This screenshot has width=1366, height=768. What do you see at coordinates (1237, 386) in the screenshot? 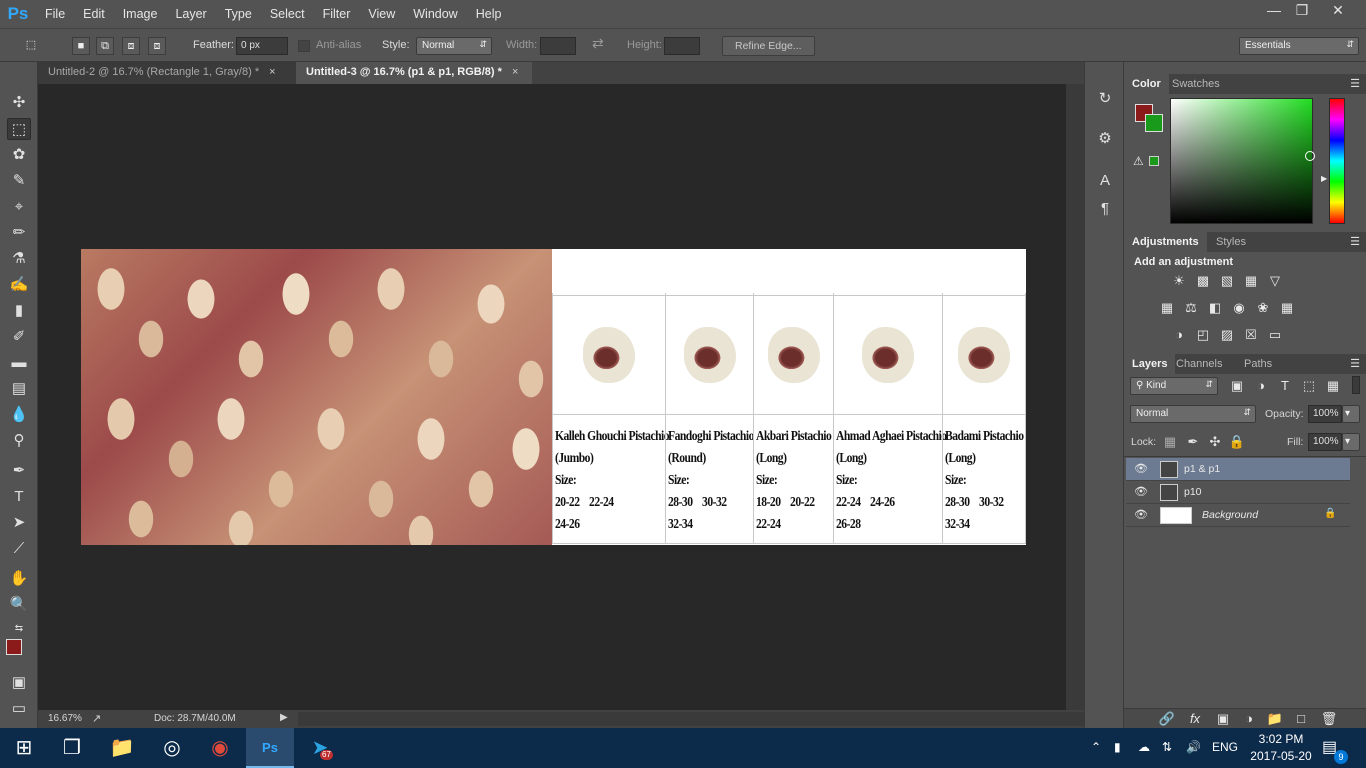
I see `filter-pixel-icon: ▣` at bounding box center [1237, 386].